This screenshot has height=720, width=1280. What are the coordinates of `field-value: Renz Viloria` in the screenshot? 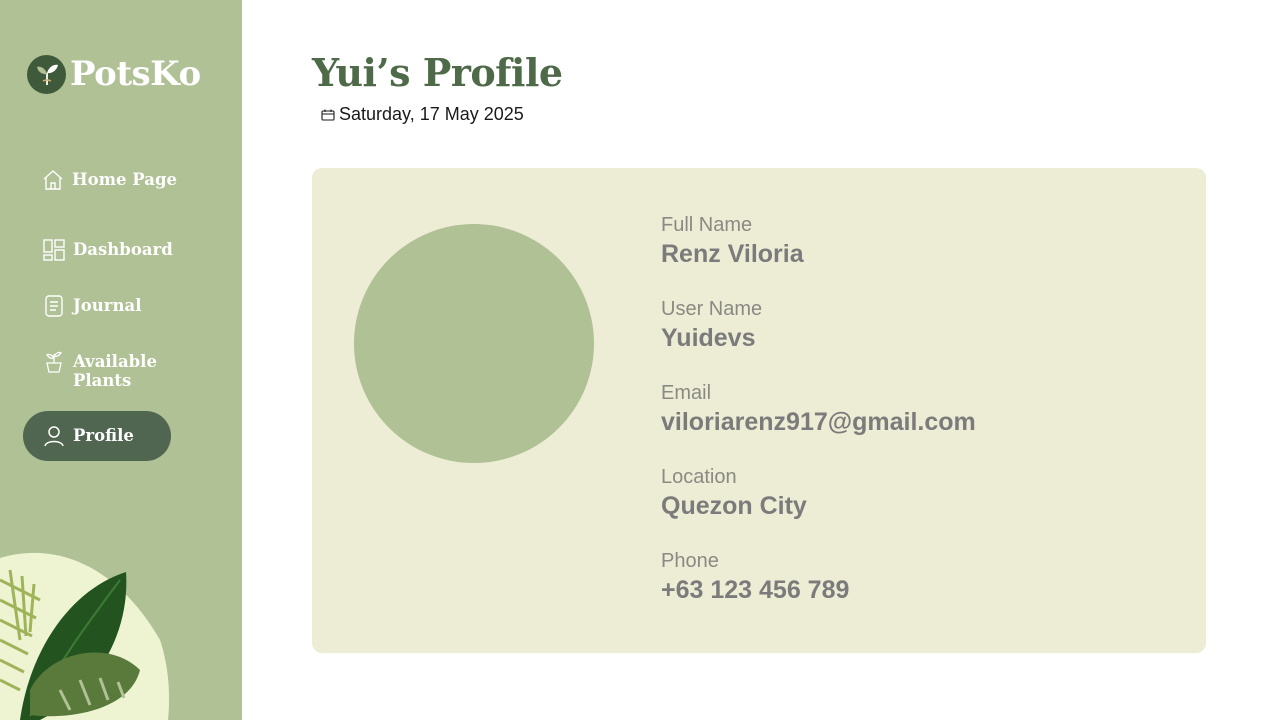 It's located at (732, 254).